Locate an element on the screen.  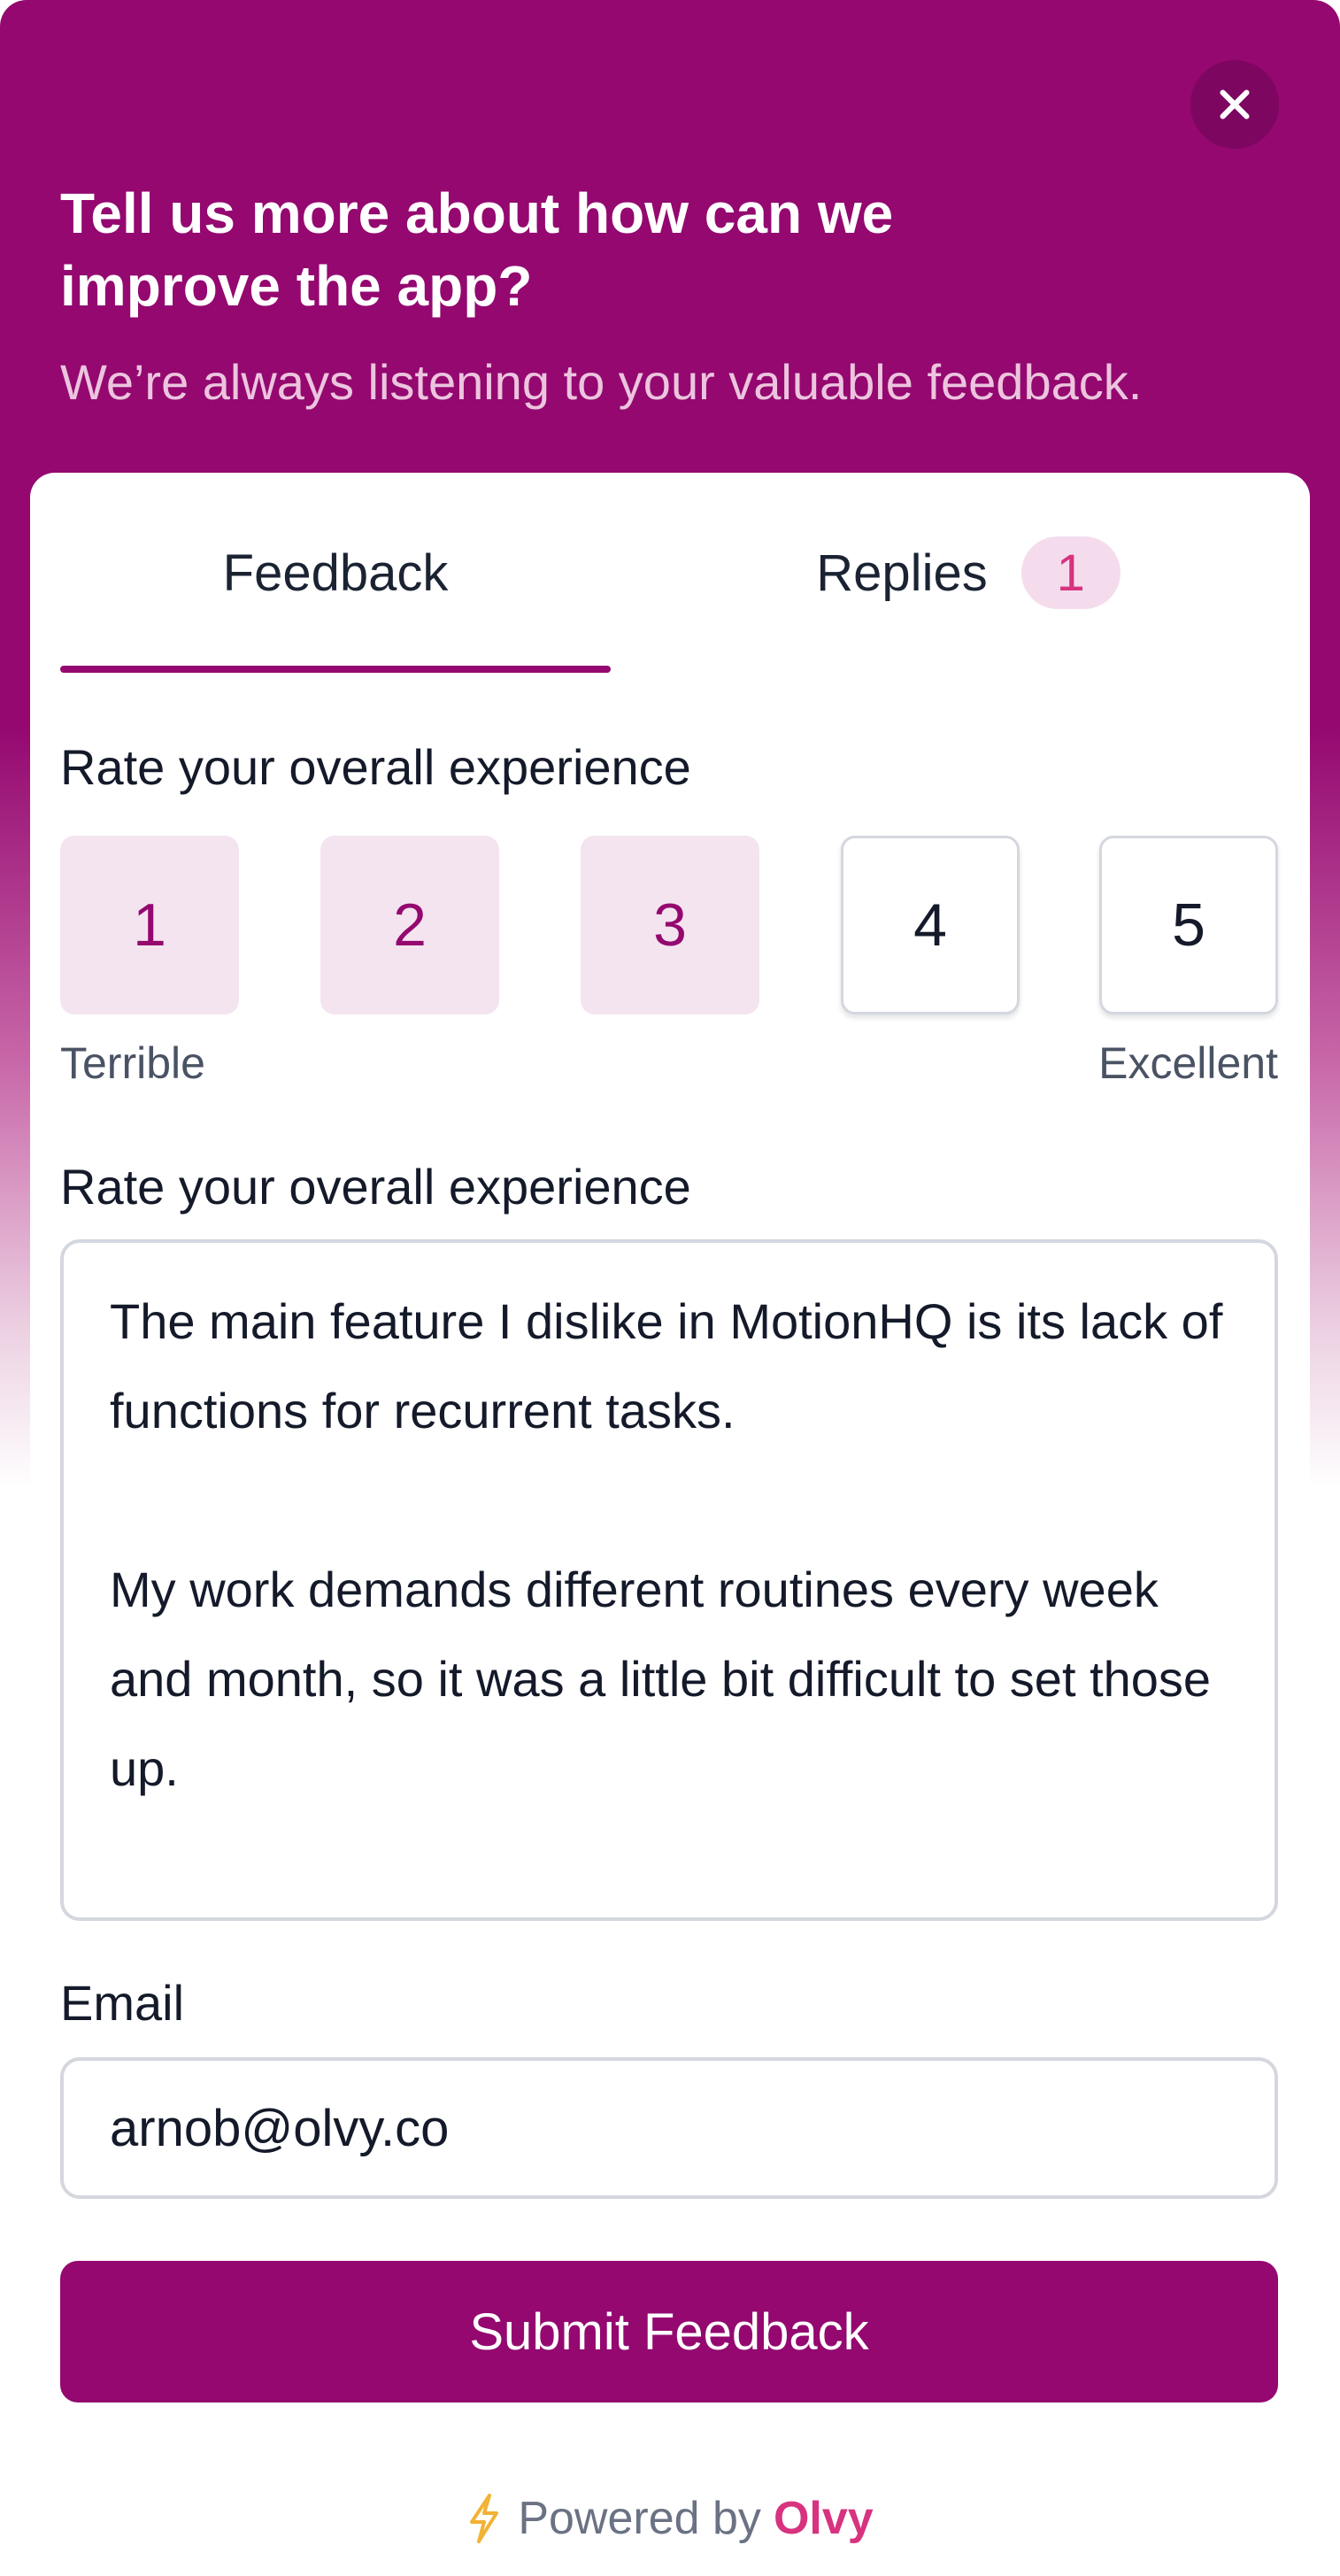
tab-feedback-label: Feedback is located at coordinates (335, 573).